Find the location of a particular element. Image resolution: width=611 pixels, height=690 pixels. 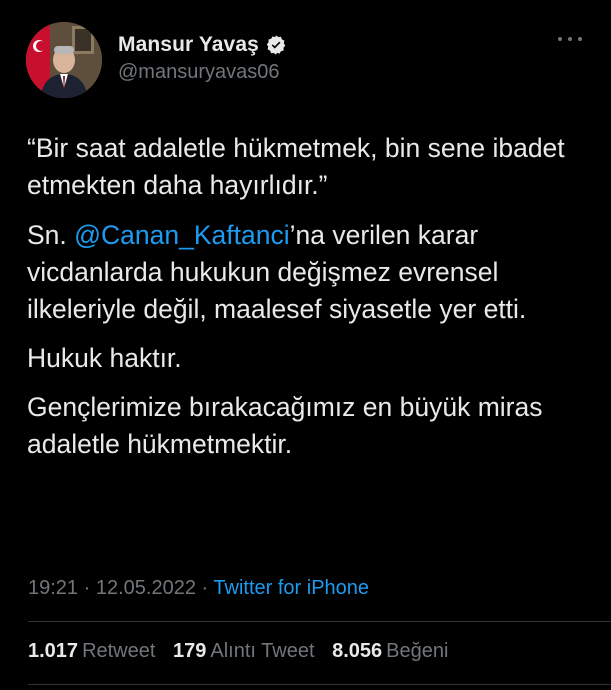

tweet-source-link: Twitter for iPhone is located at coordinates (291, 588).